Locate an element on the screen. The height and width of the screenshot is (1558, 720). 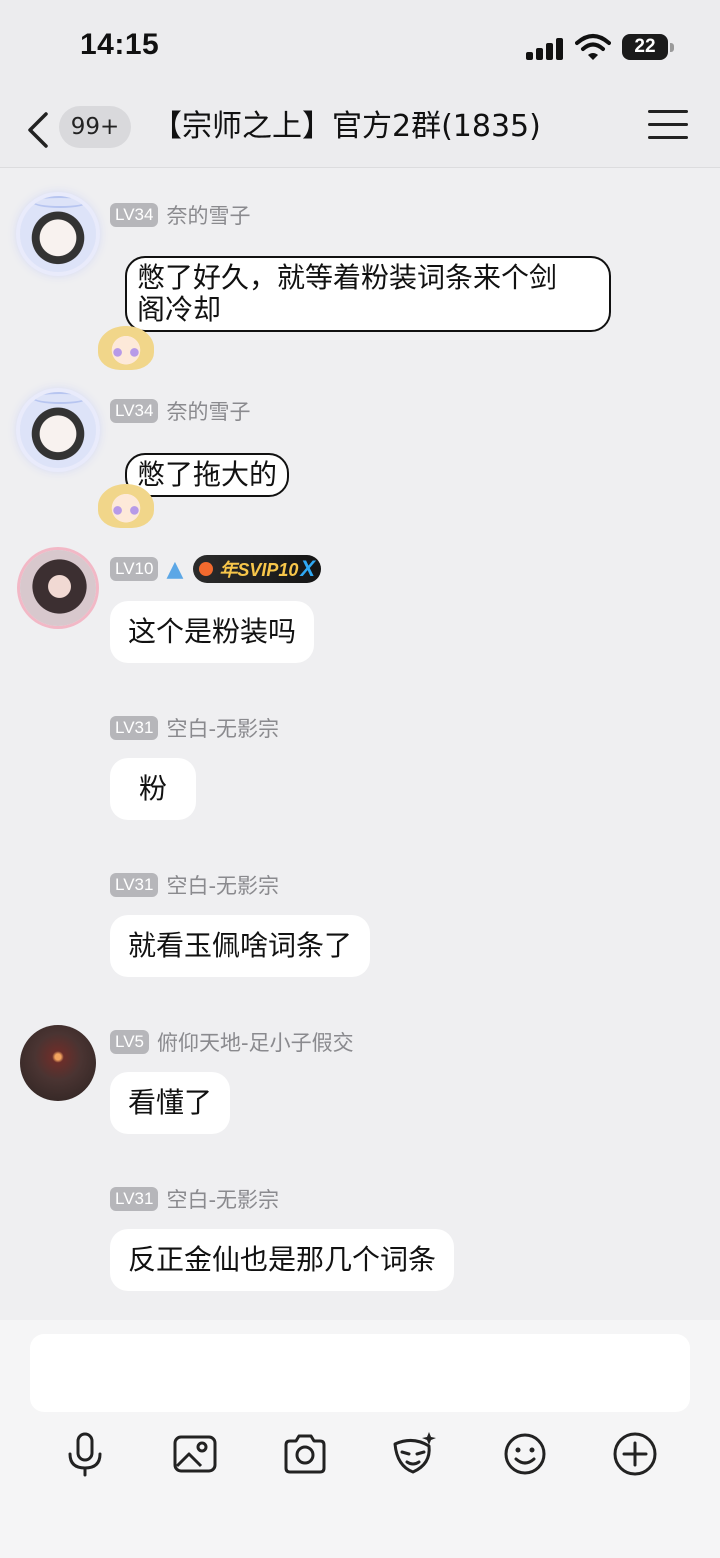
message-text: 憋了拖大的 is located at coordinates (207, 474).